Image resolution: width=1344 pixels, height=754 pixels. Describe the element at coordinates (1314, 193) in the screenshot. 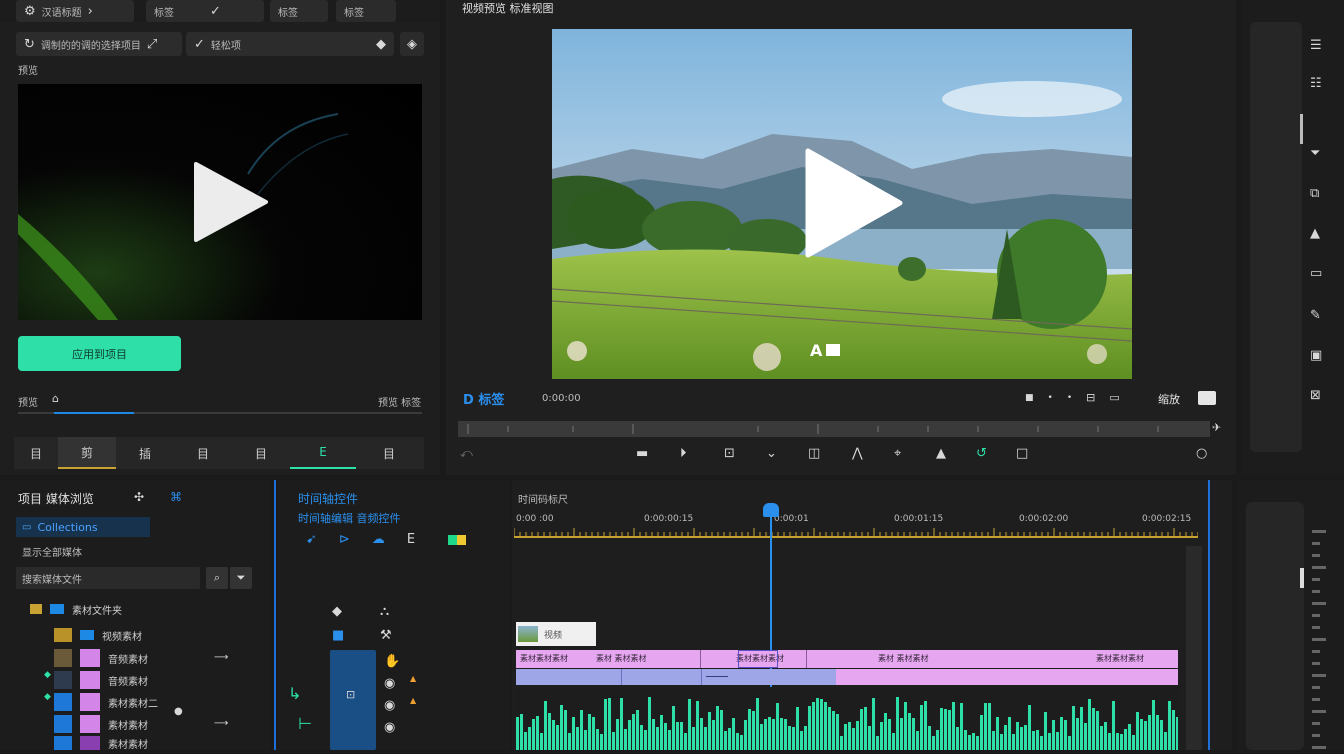

I see `layers-icon: ⧉` at that location.